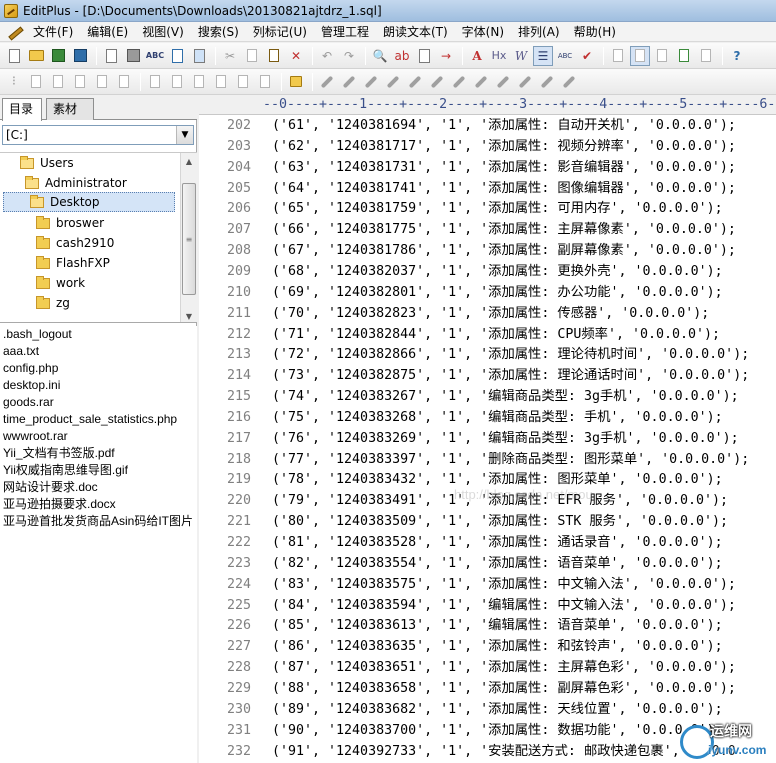 This screenshot has height=763, width=776. Describe the element at coordinates (662, 56) in the screenshot. I see `output-window-button` at that location.